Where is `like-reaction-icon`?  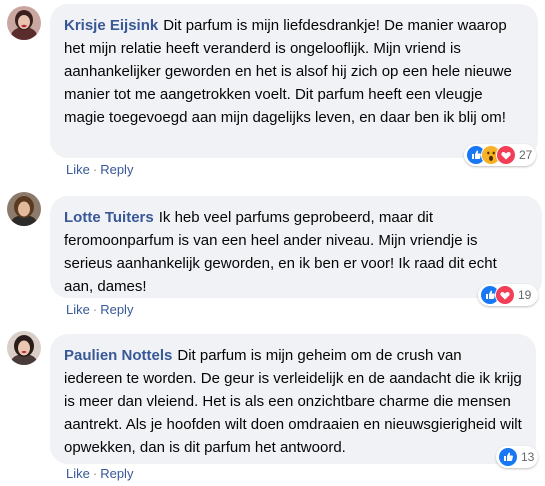 like-reaction-icon is located at coordinates (508, 457).